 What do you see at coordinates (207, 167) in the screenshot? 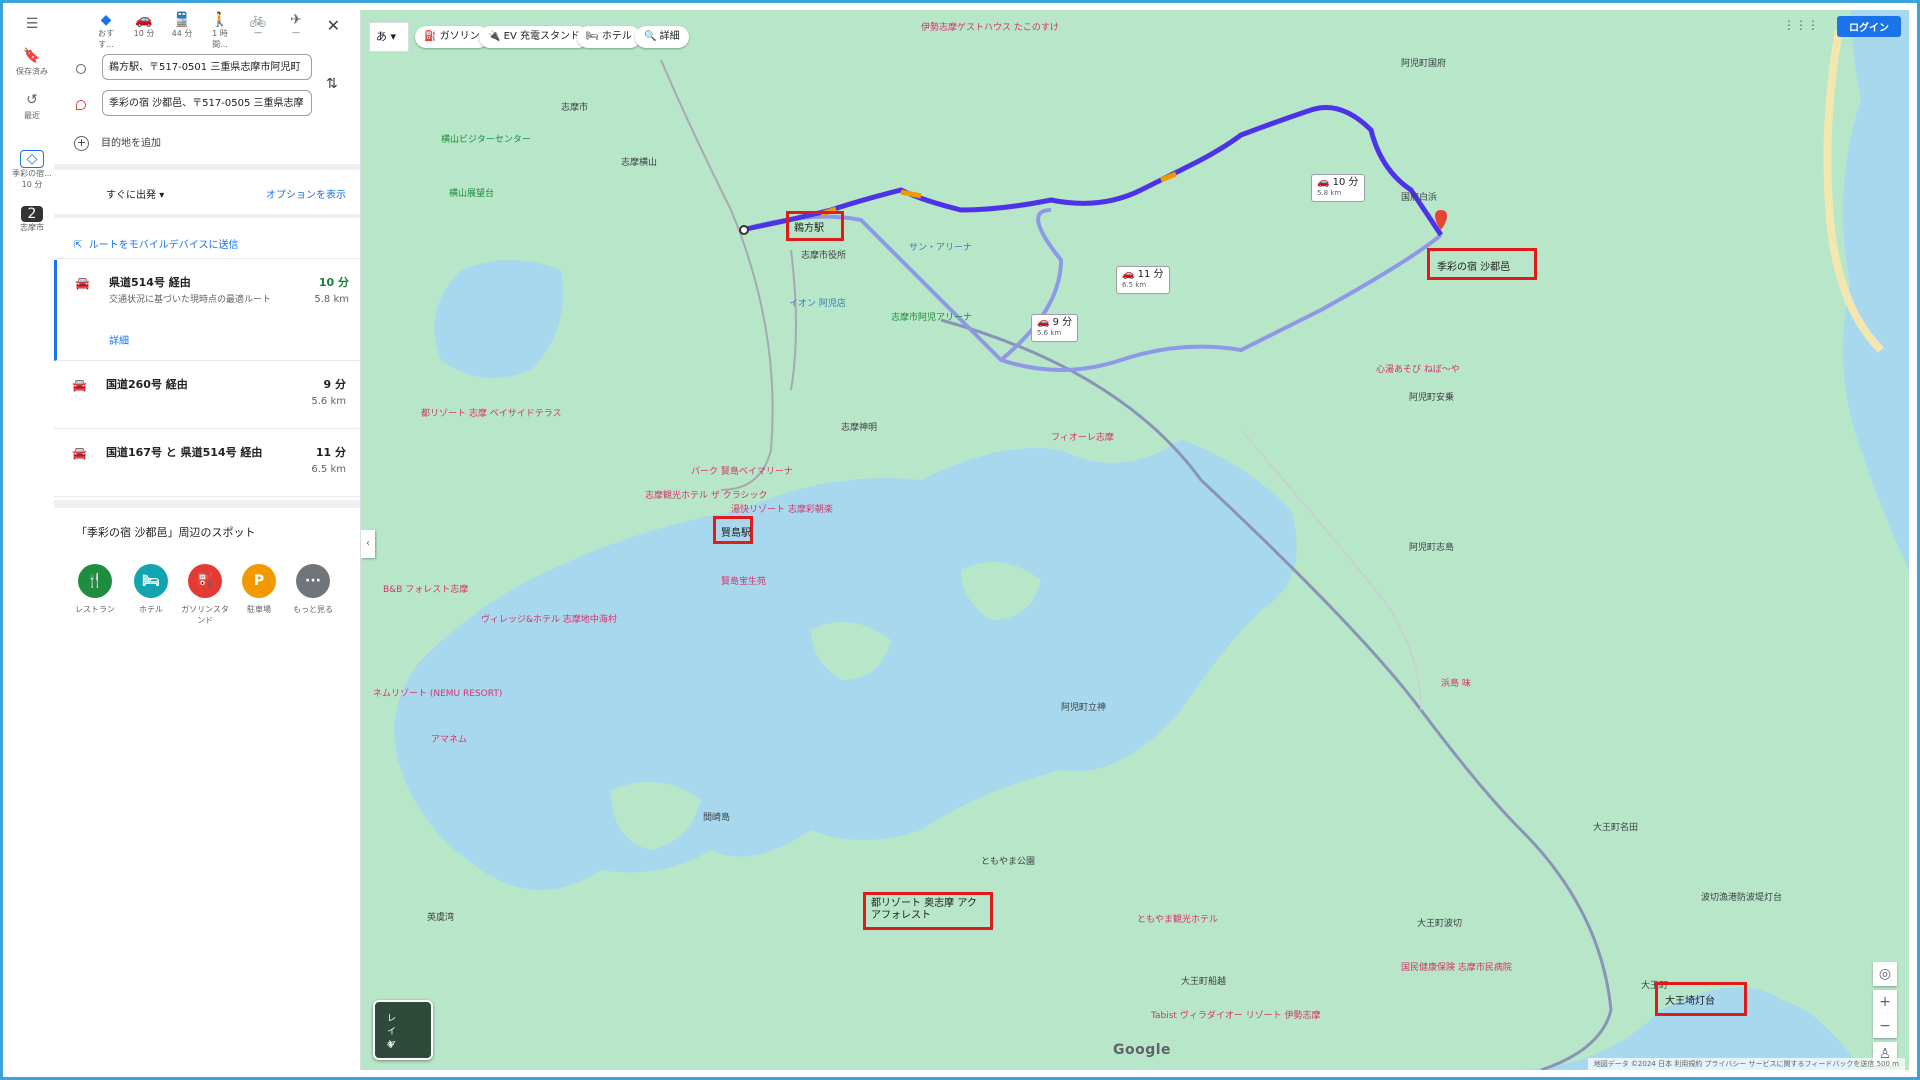
I see `divider` at bounding box center [207, 167].